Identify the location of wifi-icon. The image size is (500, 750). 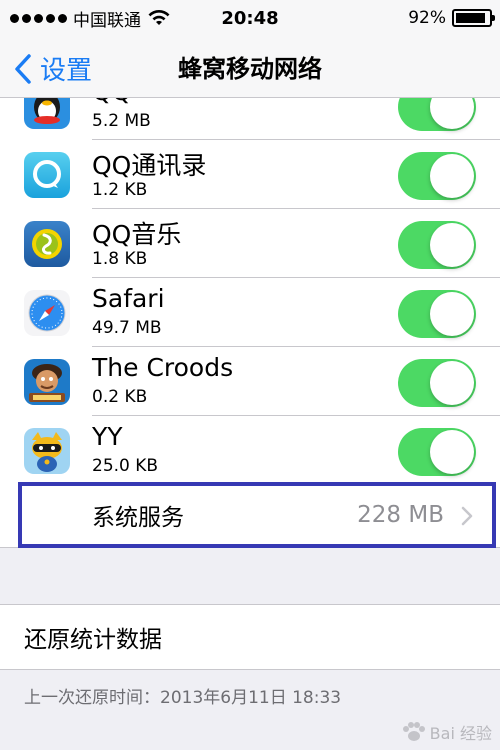
(159, 17).